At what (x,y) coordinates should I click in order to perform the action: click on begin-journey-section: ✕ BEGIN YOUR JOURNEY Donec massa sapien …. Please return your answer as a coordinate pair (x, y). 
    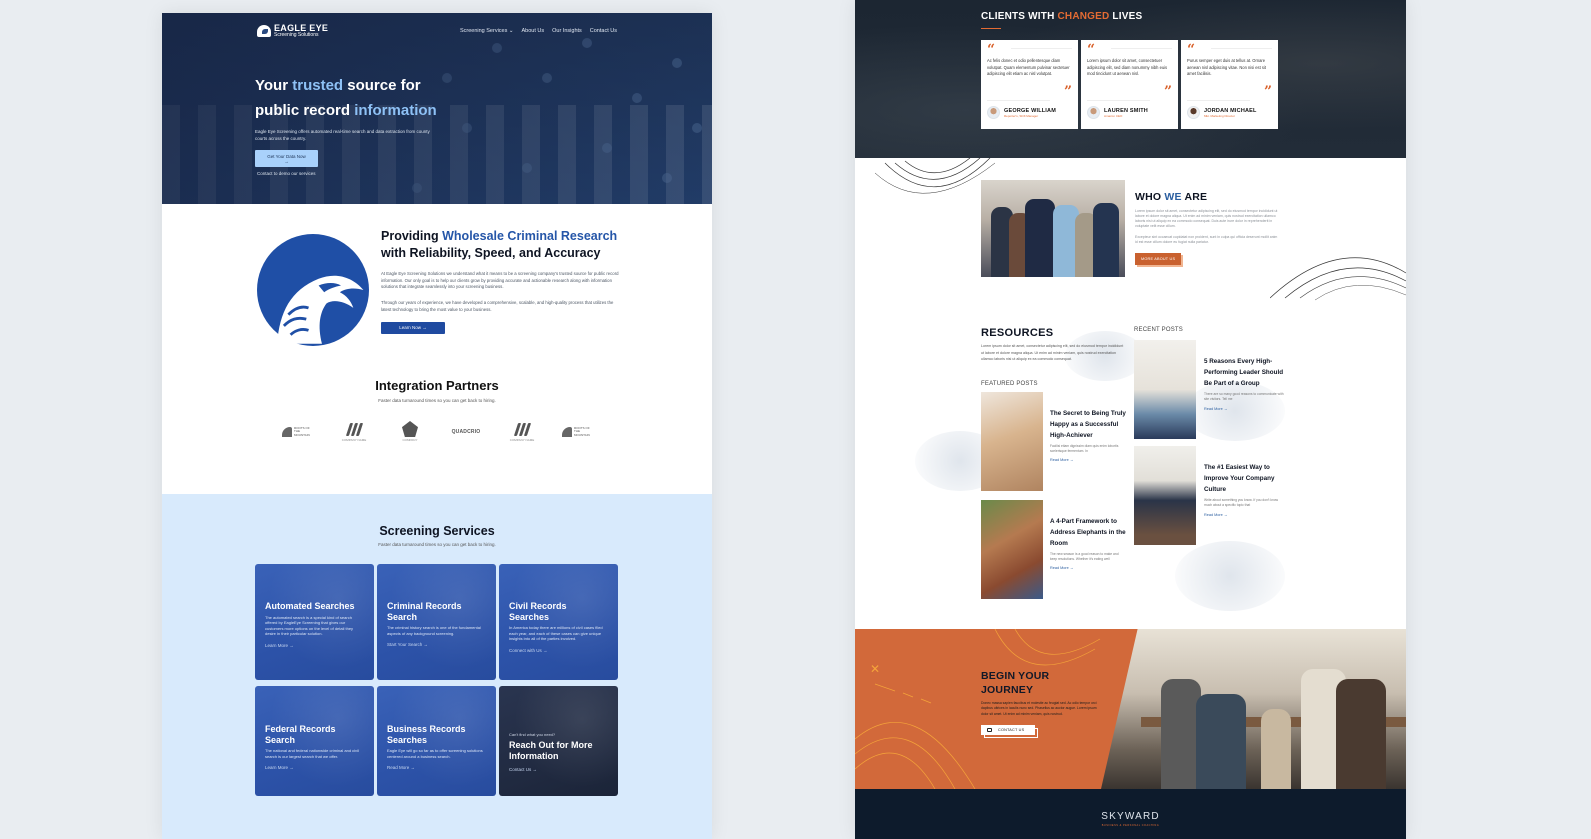
    Looking at the image, I should click on (1130, 709).